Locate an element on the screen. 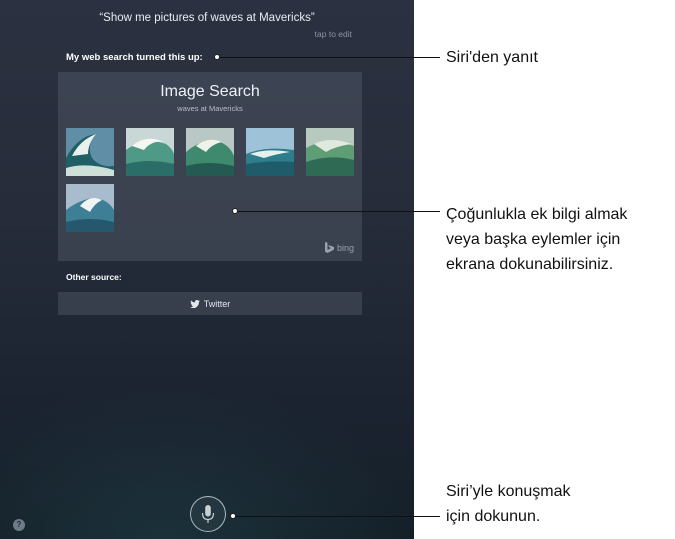 This screenshot has width=675, height=539. bing-icon is located at coordinates (329, 247).